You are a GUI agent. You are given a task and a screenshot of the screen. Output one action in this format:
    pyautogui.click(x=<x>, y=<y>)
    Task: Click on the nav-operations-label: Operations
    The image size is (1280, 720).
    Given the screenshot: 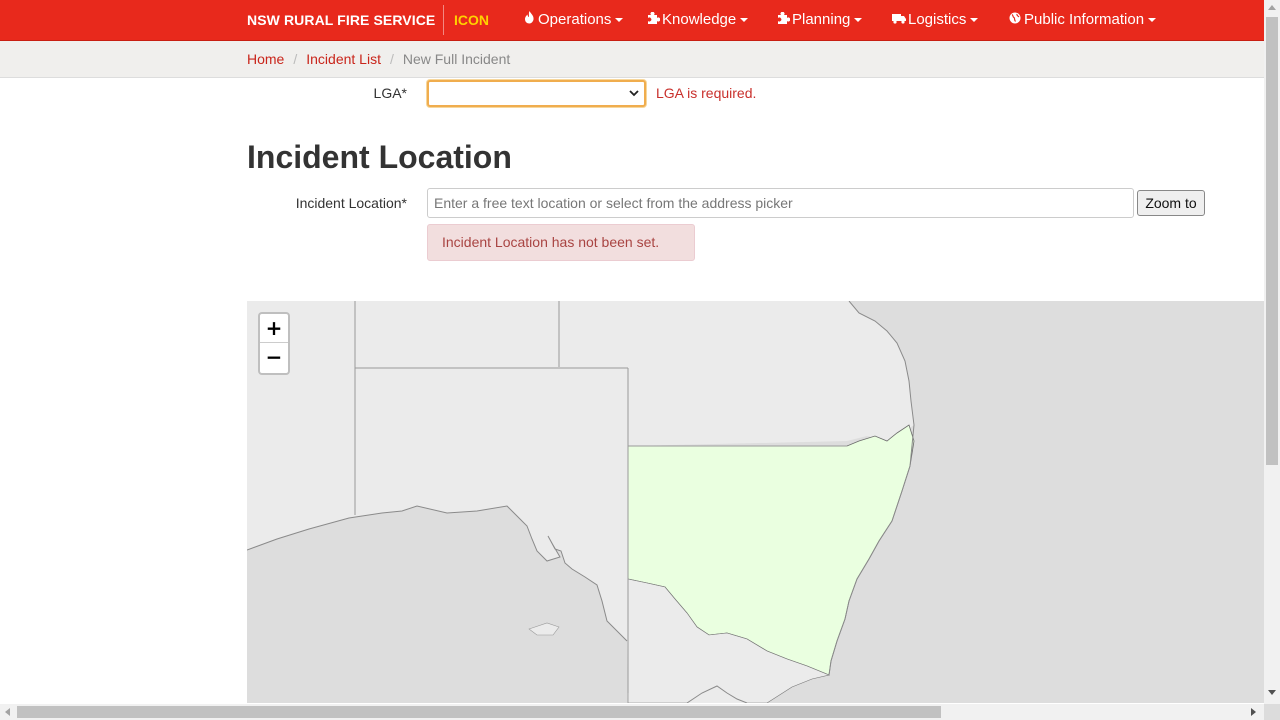 What is the action you would take?
    pyautogui.click(x=575, y=19)
    